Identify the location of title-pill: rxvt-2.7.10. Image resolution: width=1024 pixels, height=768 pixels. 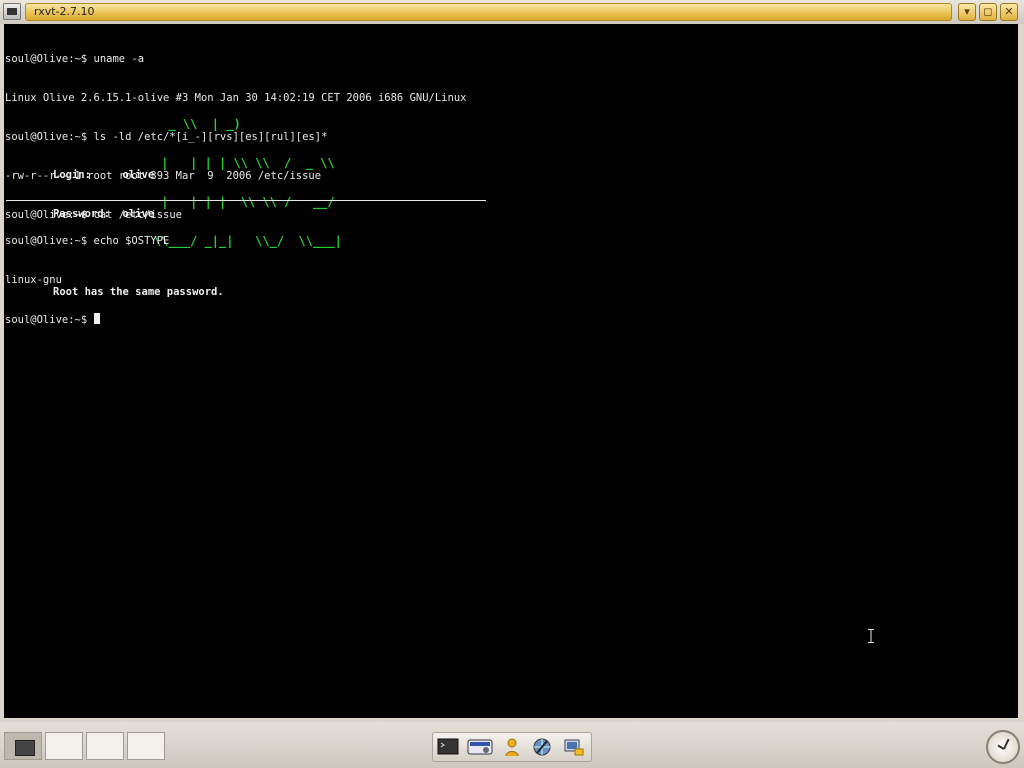
(488, 12).